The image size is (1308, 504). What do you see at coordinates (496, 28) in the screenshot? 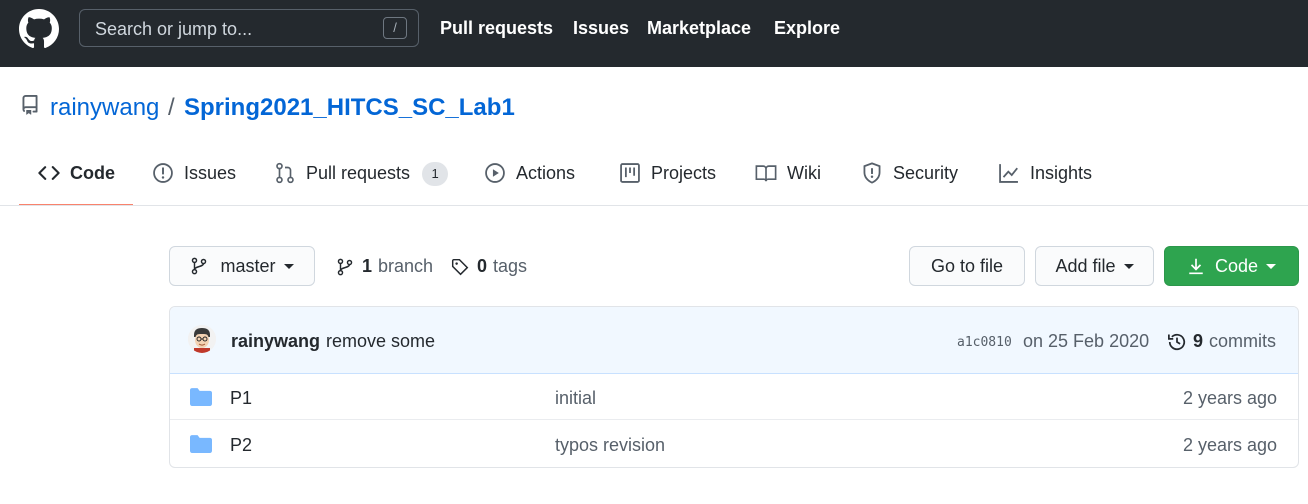
I see `nav-pull-requests: Pull requests` at bounding box center [496, 28].